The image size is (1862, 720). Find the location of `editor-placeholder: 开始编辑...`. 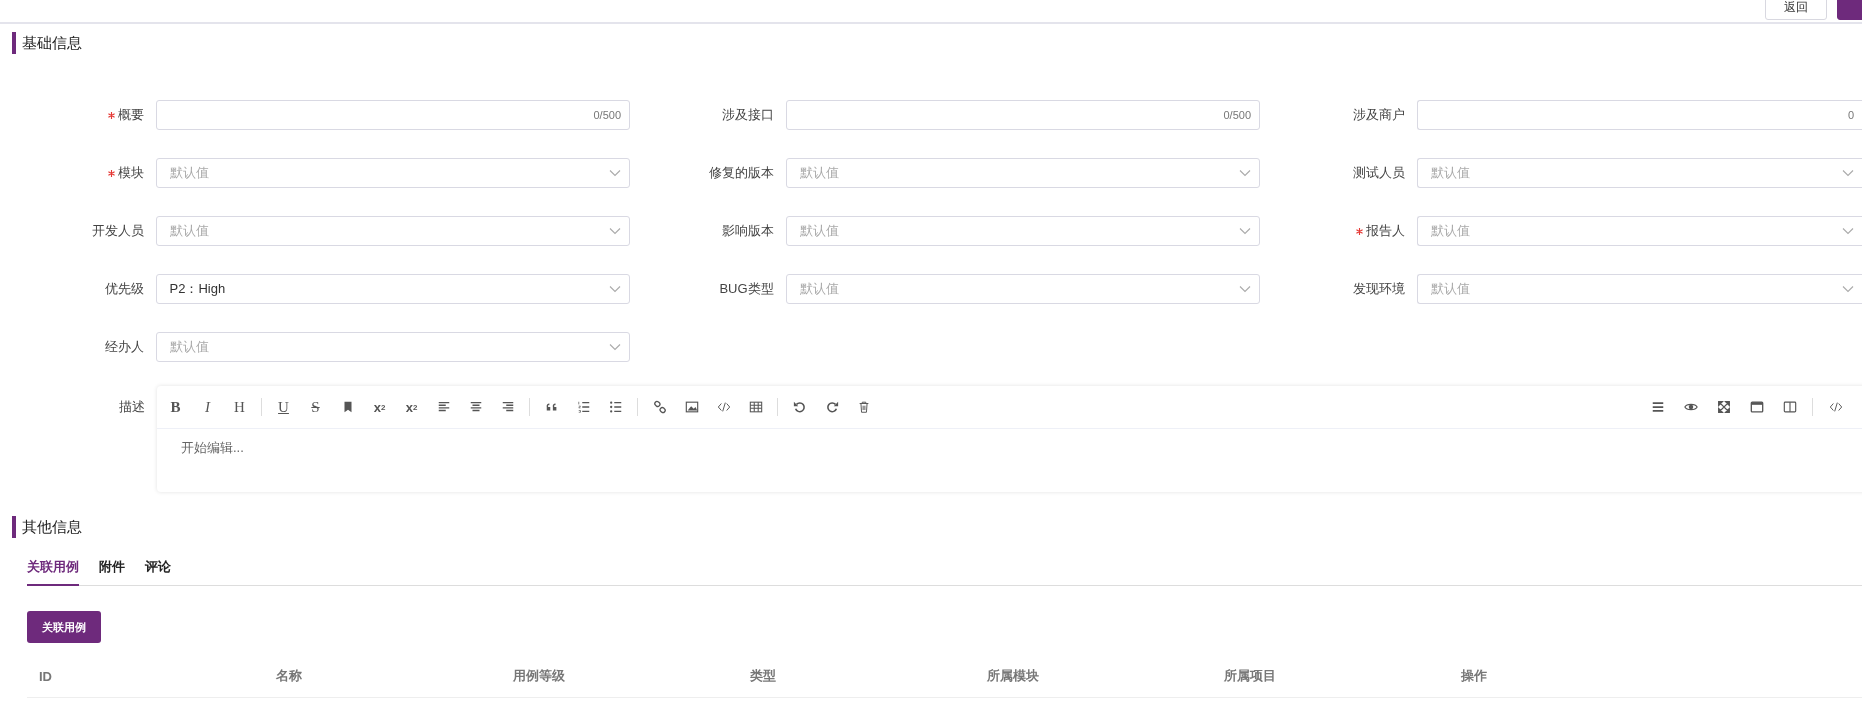

editor-placeholder: 开始编辑... is located at coordinates (212, 448).